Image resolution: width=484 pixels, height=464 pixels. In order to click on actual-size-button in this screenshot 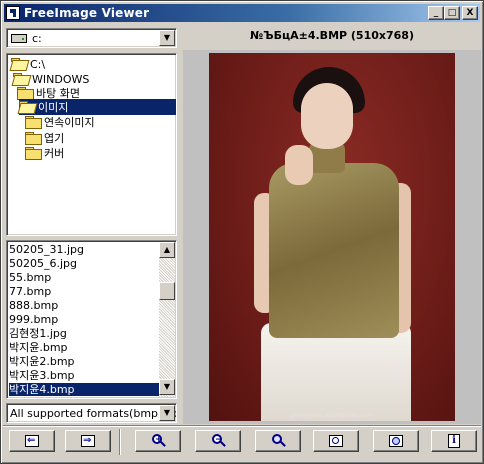, I will do `click(336, 441)`.